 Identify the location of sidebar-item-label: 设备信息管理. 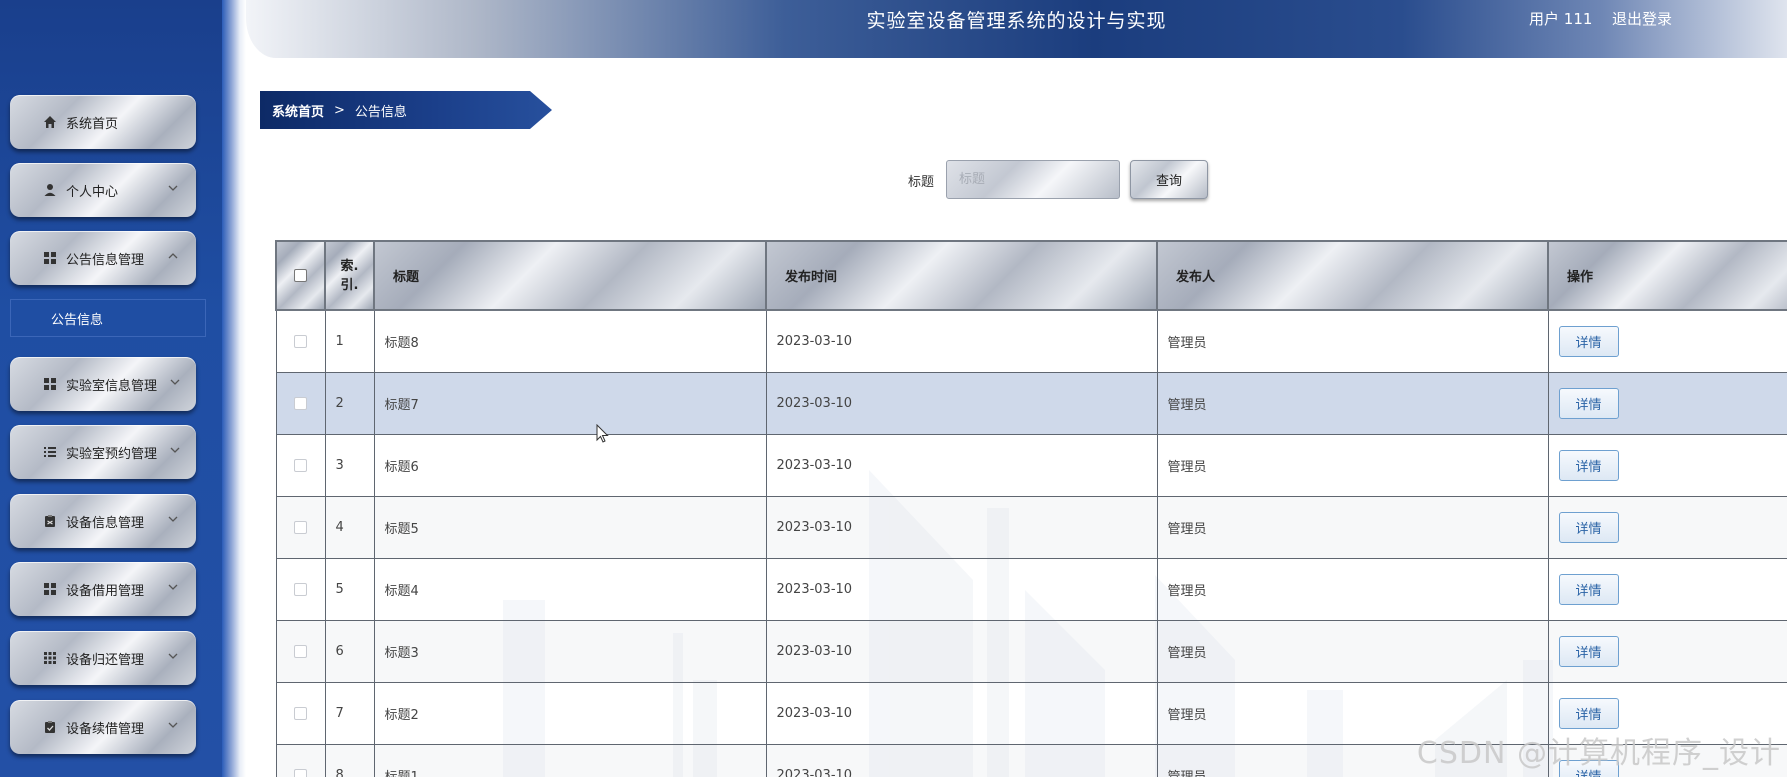
(105, 523).